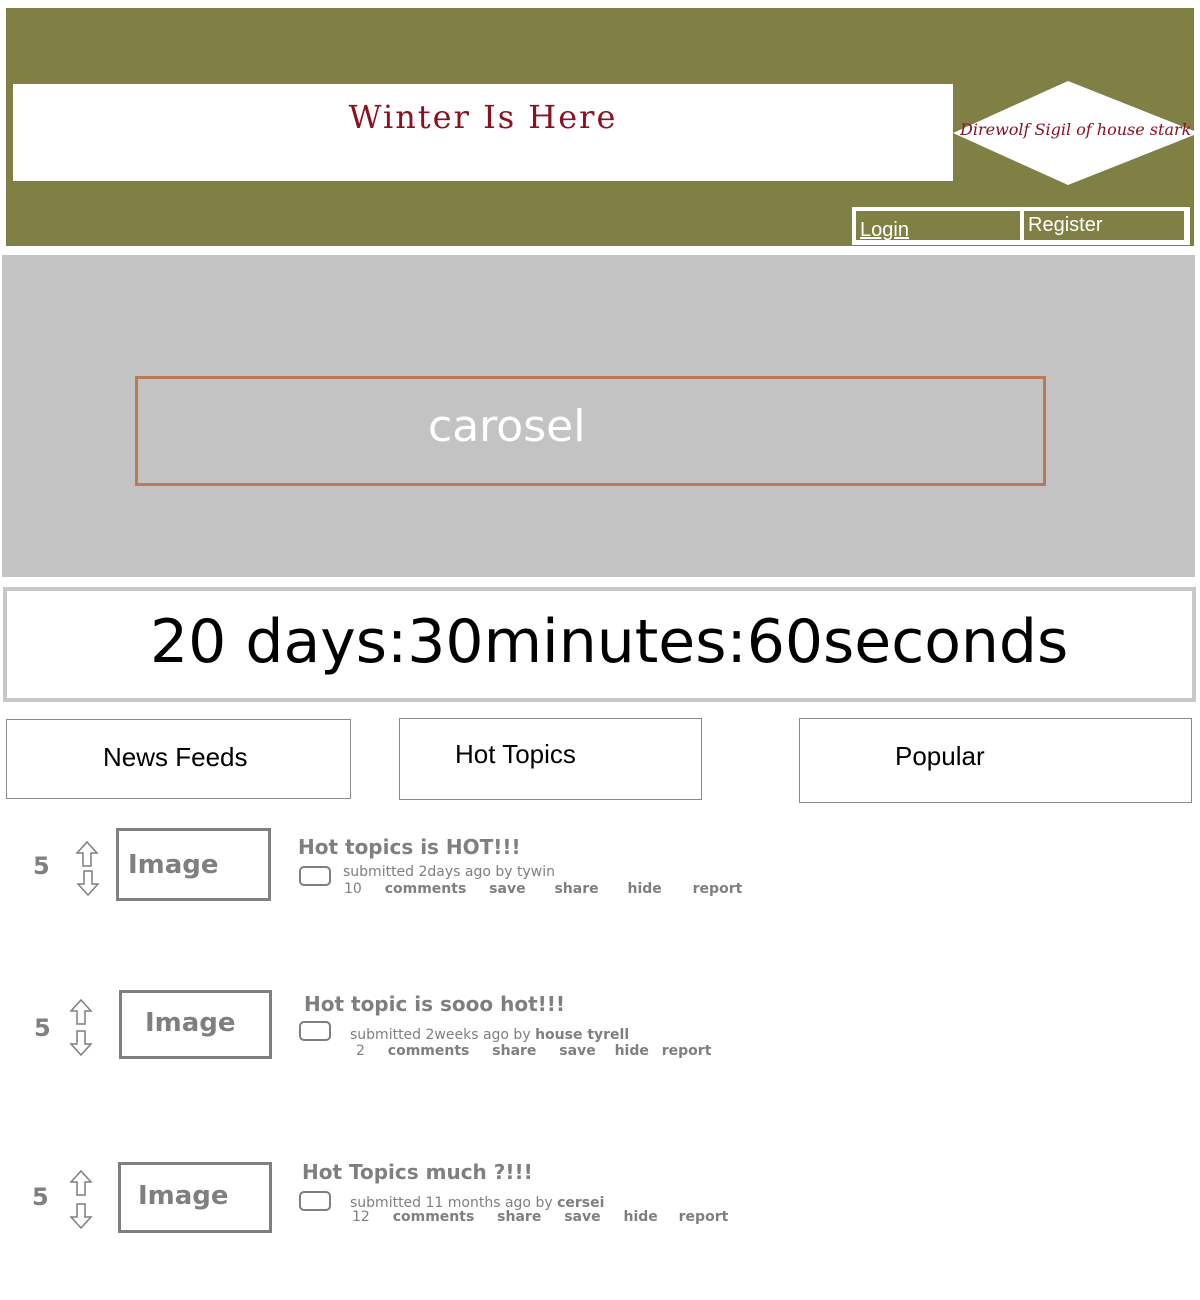  Describe the element at coordinates (443, 1035) in the screenshot. I see `submitted-text: submitted 2weeks ago by` at that location.